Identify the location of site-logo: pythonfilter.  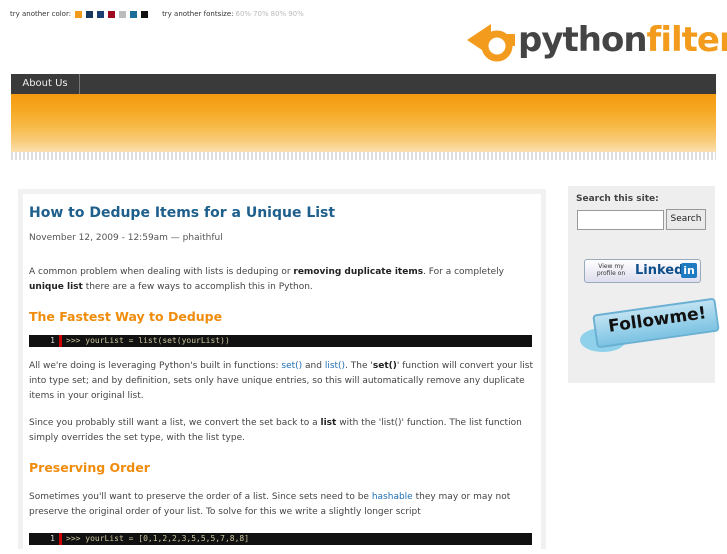
(595, 43).